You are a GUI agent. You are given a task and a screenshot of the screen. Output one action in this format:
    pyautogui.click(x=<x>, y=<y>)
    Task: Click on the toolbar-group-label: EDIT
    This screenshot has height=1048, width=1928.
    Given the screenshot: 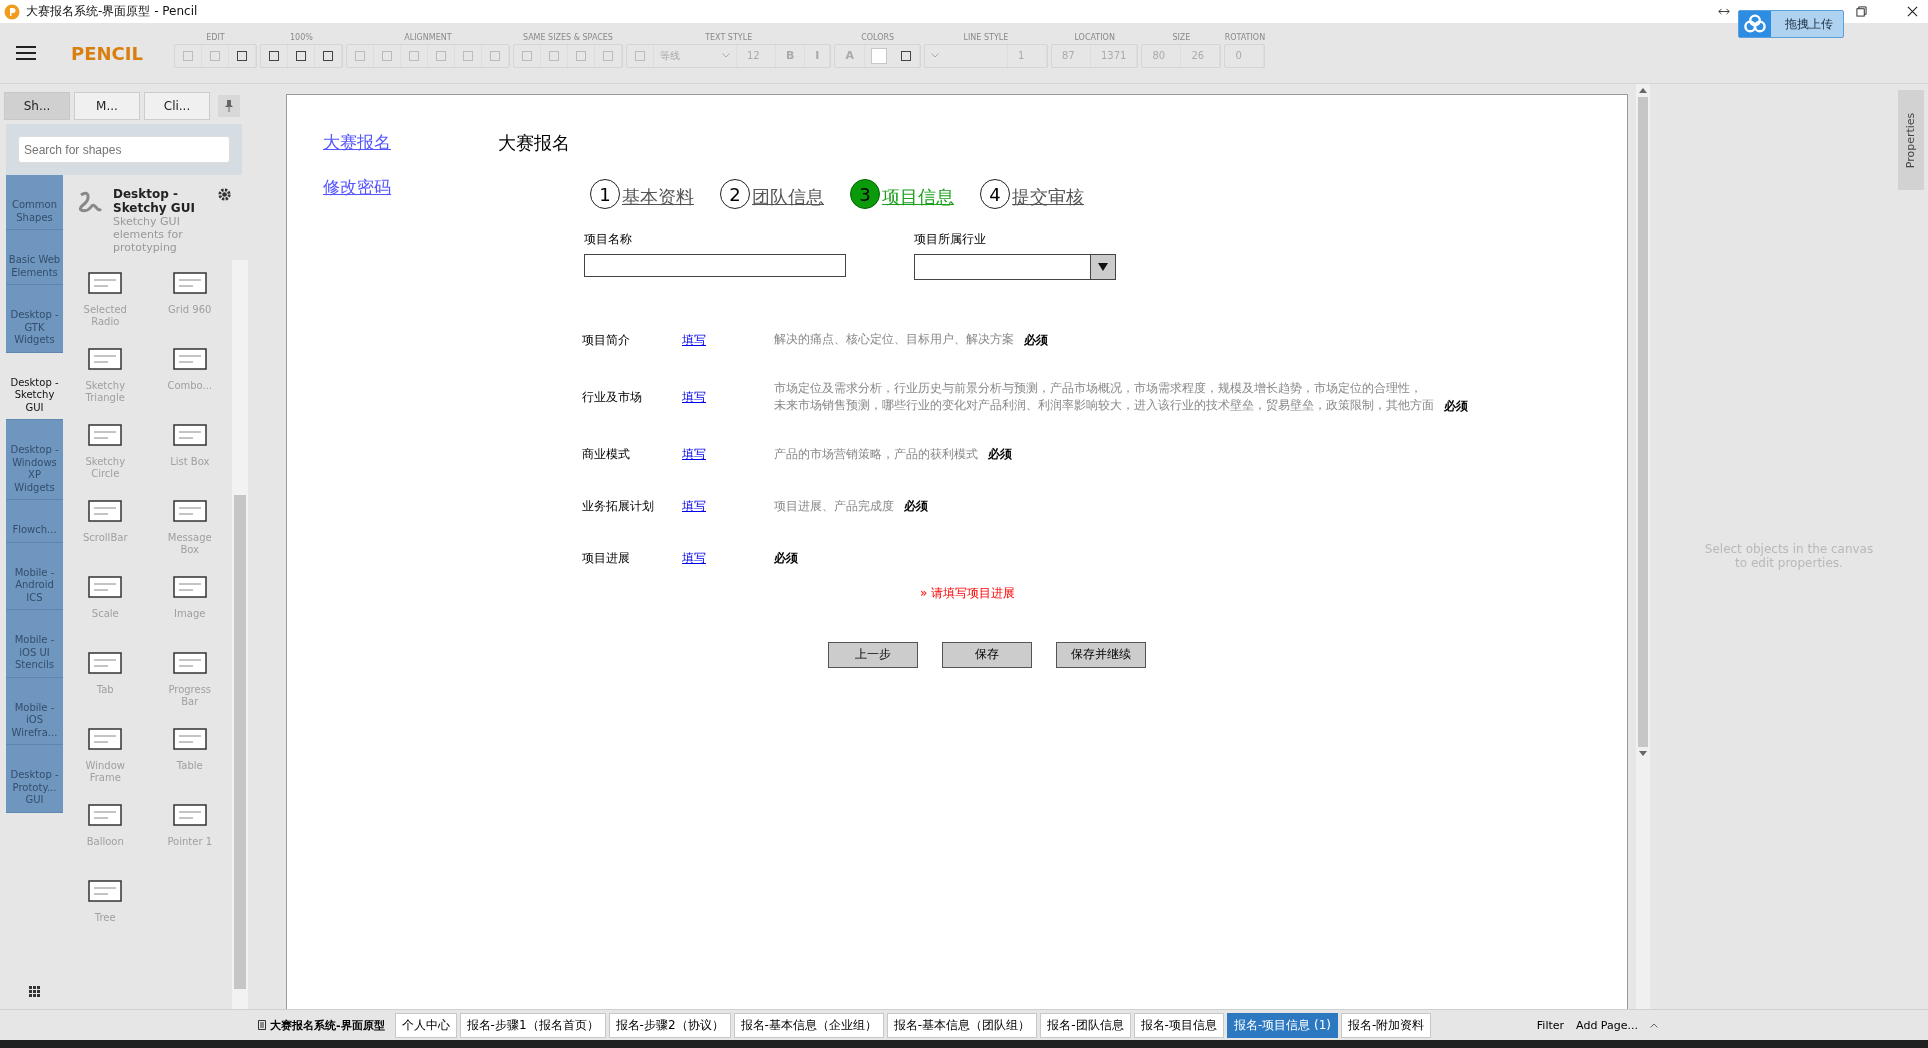 What is the action you would take?
    pyautogui.click(x=215, y=37)
    